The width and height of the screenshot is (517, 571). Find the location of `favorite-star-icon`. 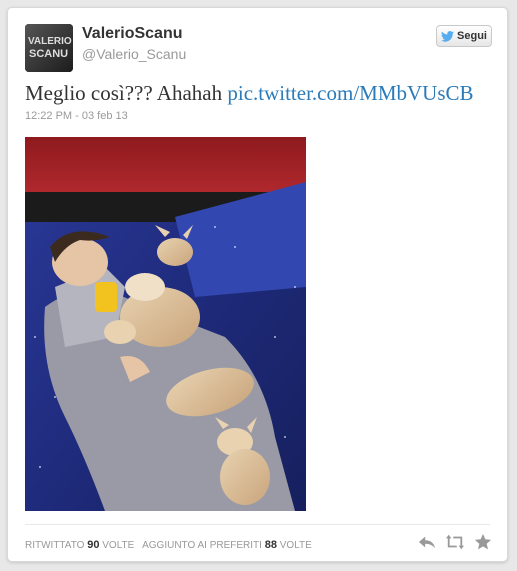

favorite-star-icon is located at coordinates (483, 542).